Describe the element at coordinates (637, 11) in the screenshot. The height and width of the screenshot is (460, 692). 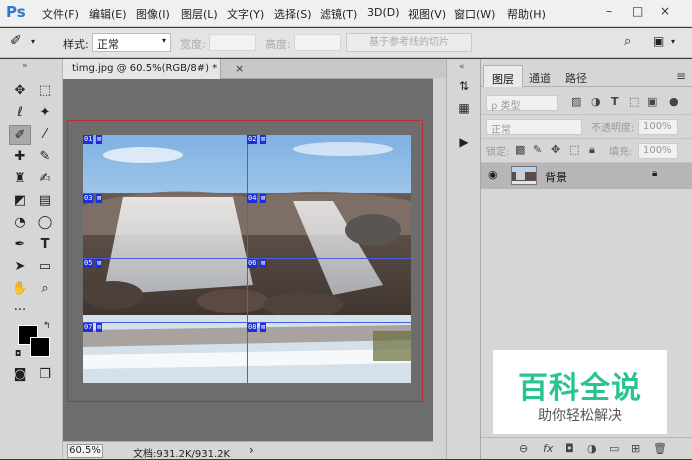
I see `maximize-button: □` at that location.